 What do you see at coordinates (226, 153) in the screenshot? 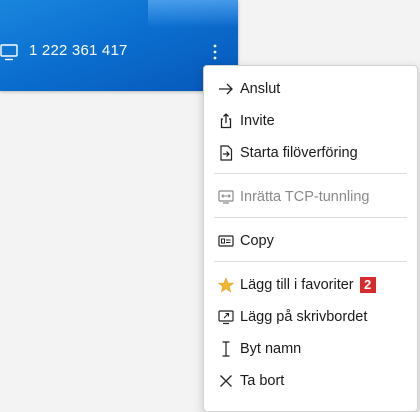
I see `file-transfer-icon` at bounding box center [226, 153].